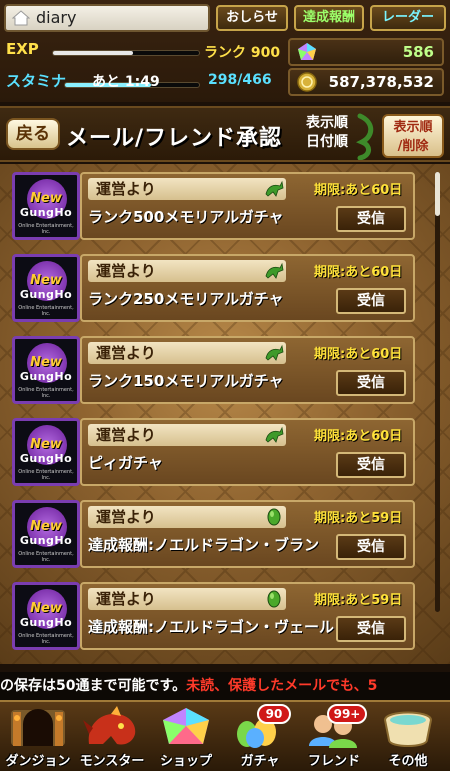 The width and height of the screenshot is (450, 771). Describe the element at coordinates (21, 18) in the screenshot. I see `home-icon` at that location.